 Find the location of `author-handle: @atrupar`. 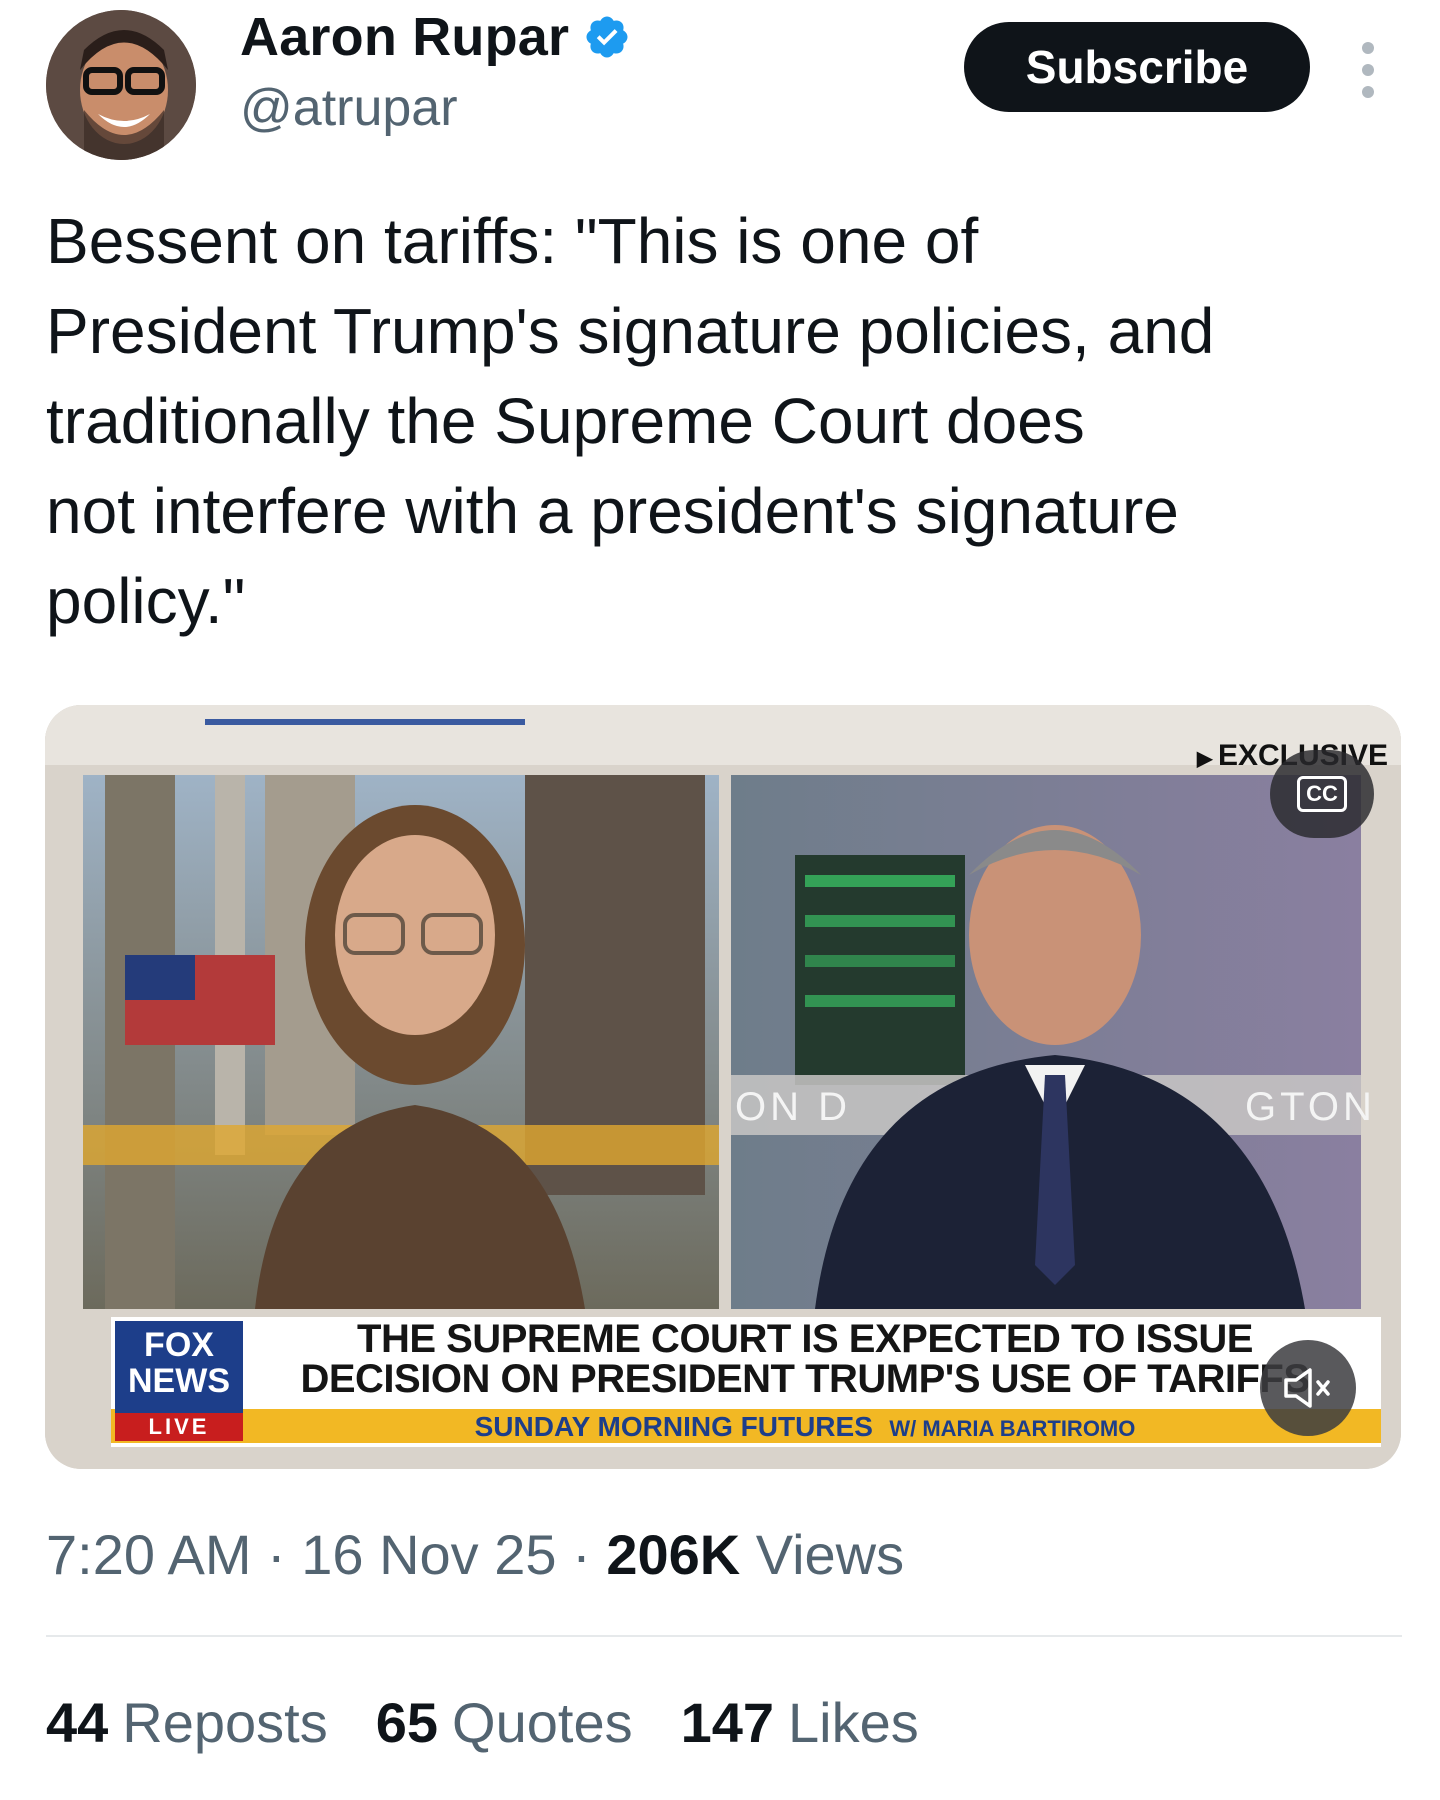

author-handle: @atrupar is located at coordinates (349, 108).